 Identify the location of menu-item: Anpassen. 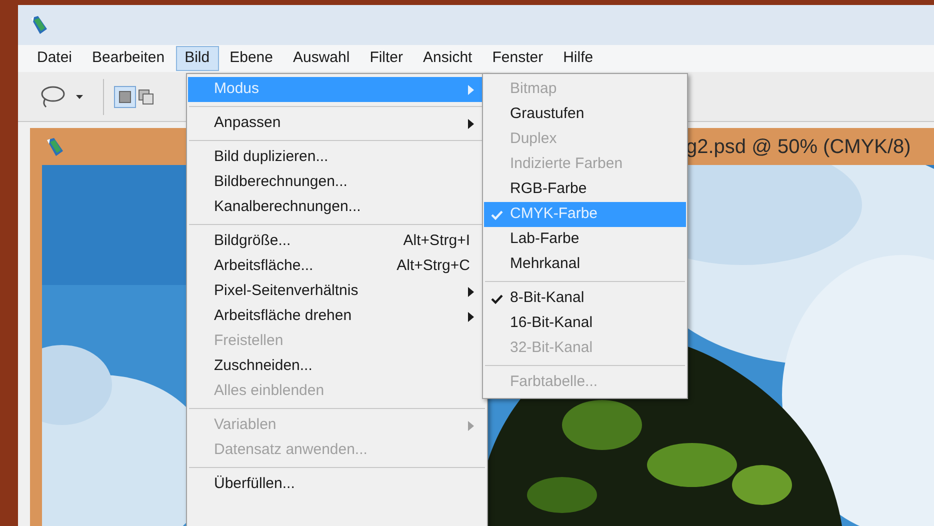
(337, 123).